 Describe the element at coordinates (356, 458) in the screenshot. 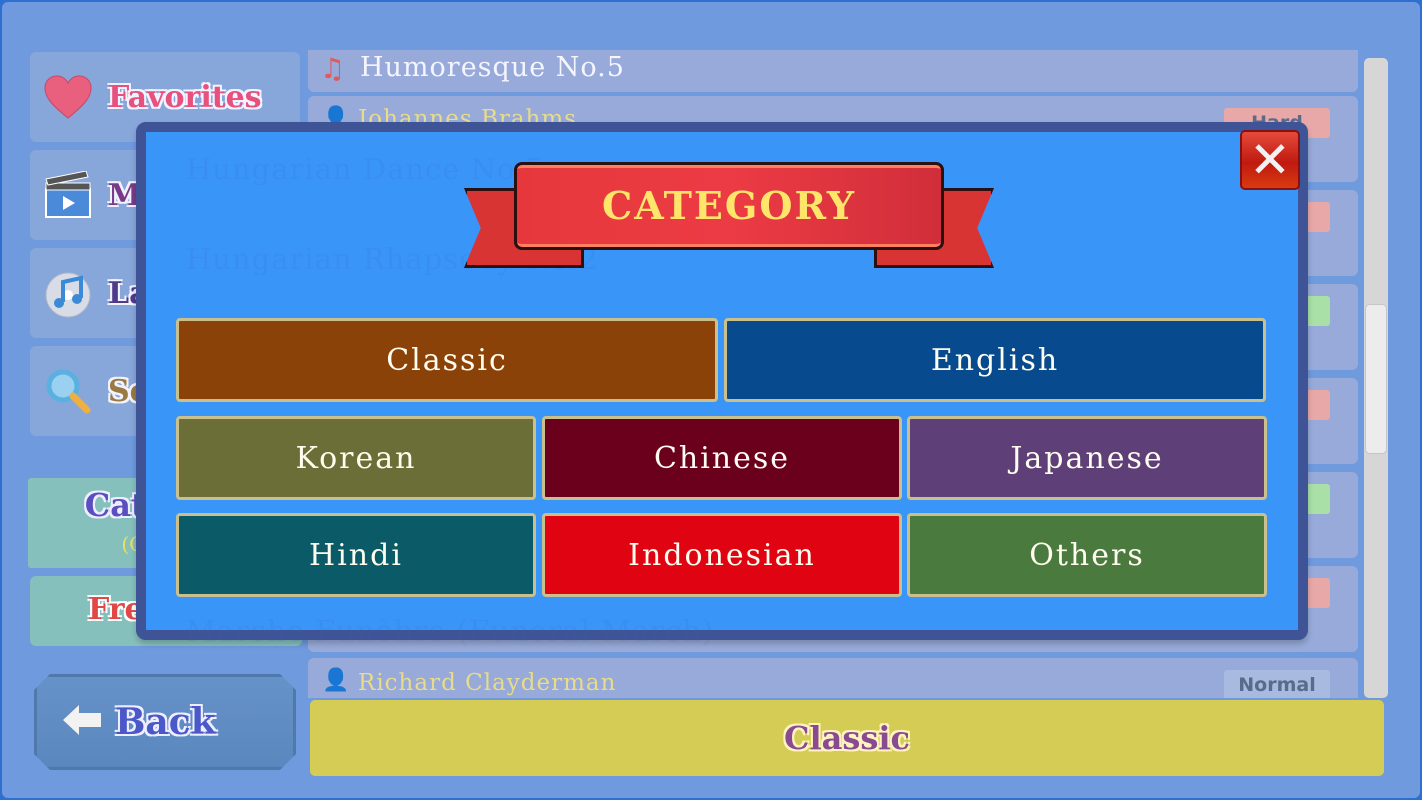

I see `category-korean-button: Korean` at that location.